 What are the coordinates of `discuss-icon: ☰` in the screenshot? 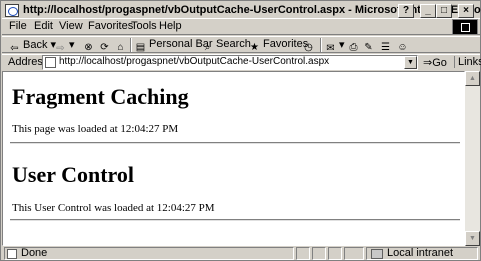 It's located at (385, 47).